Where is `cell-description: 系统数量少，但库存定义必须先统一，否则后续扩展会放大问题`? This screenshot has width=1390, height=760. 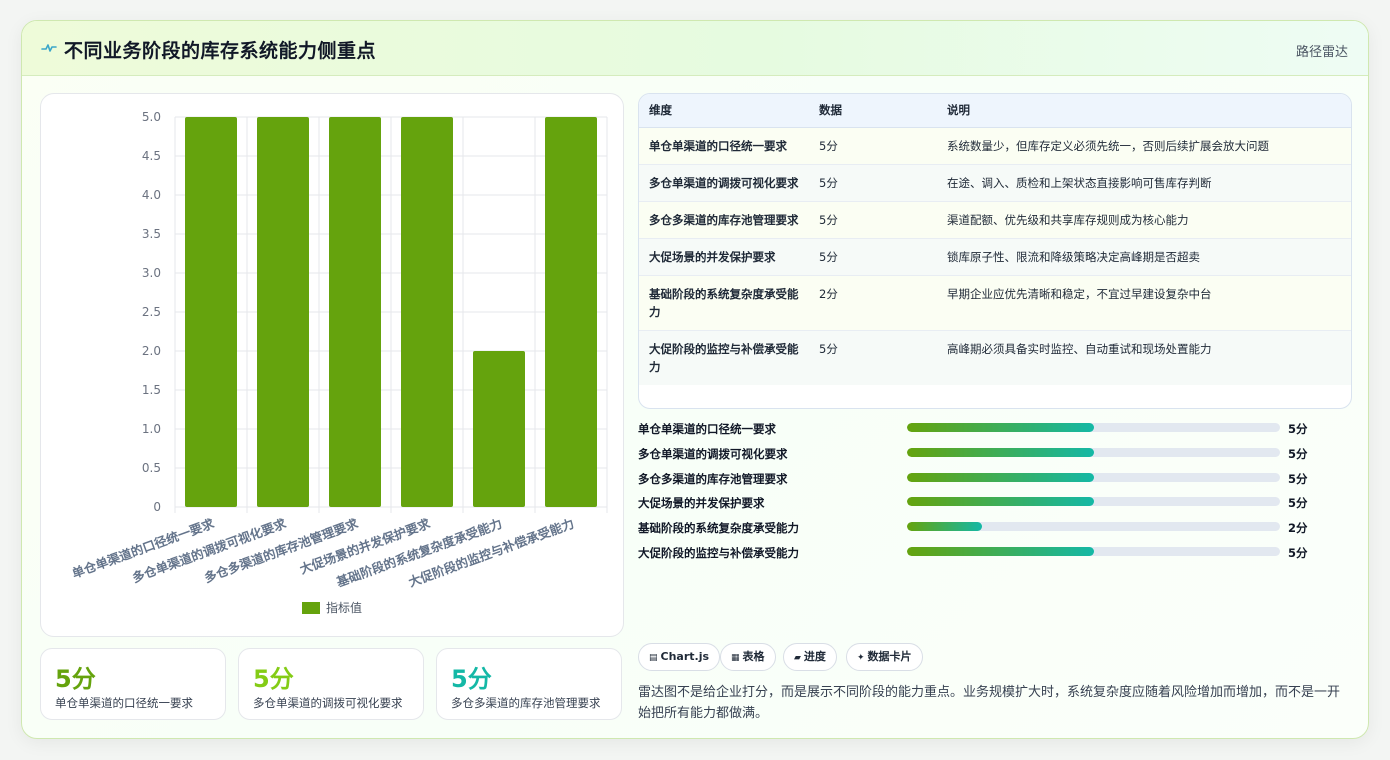
cell-description: 系统数量少，但库存定义必须先统一，否则后续扩展会放大问题 is located at coordinates (1144, 146).